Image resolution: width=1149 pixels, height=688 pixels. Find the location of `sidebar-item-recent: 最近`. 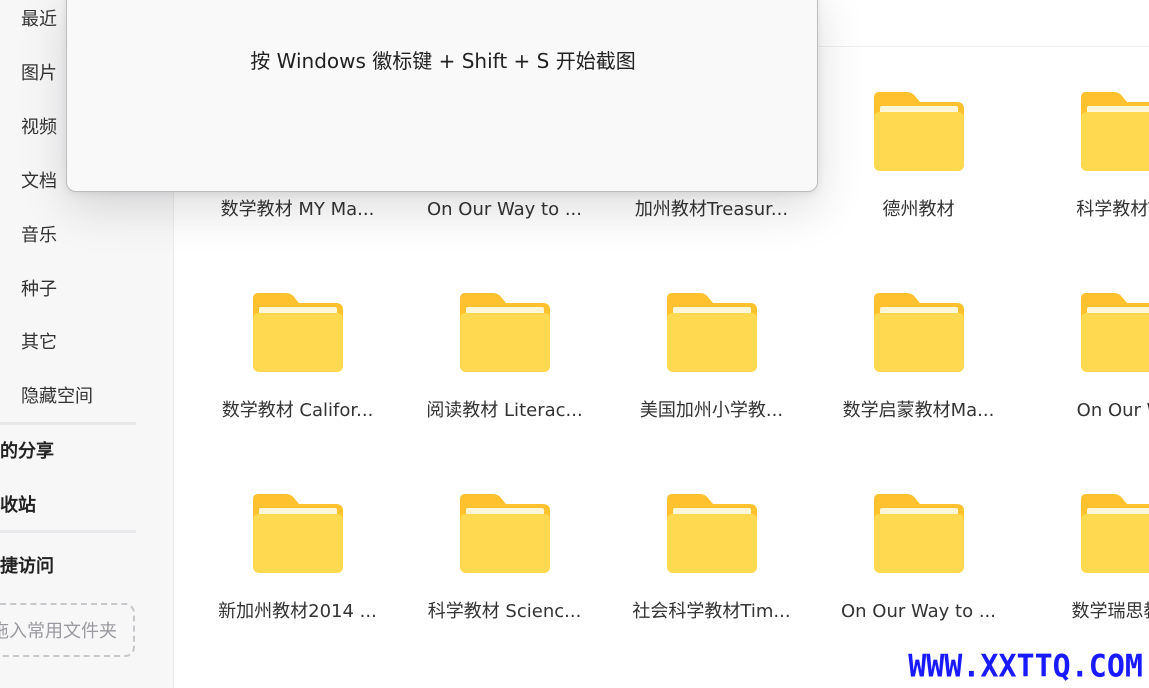

sidebar-item-recent: 最近 is located at coordinates (39, 20).